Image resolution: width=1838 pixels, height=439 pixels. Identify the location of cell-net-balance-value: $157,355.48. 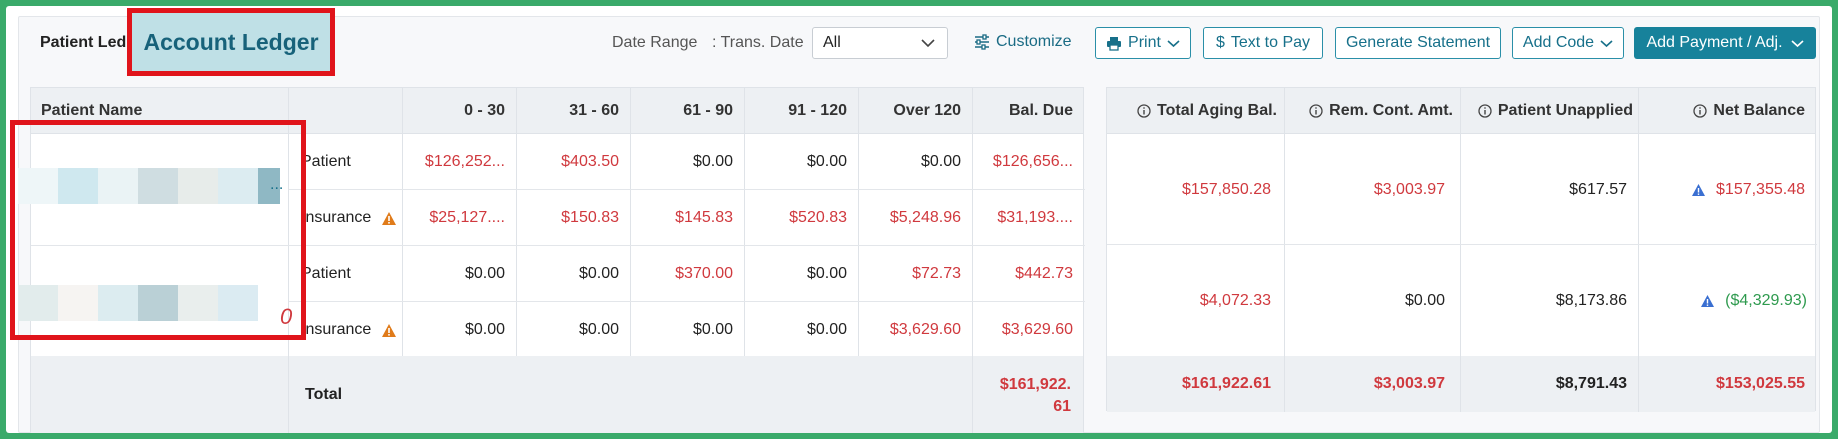
(1760, 189).